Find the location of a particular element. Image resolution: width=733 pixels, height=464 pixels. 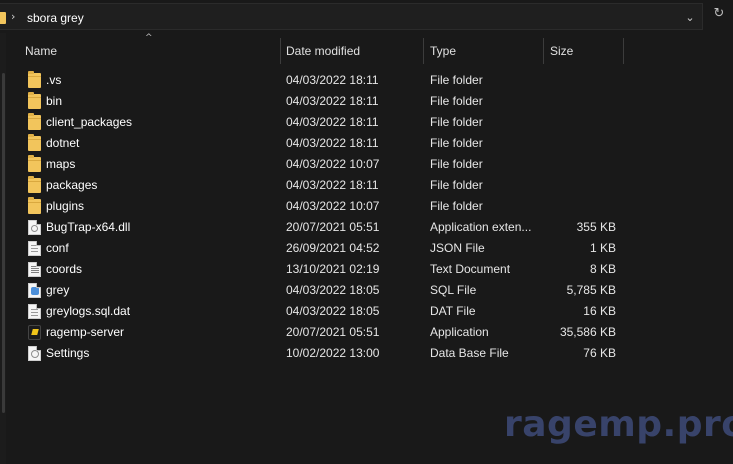

breadcrumb-current-folder: sbora grey is located at coordinates (55, 18).